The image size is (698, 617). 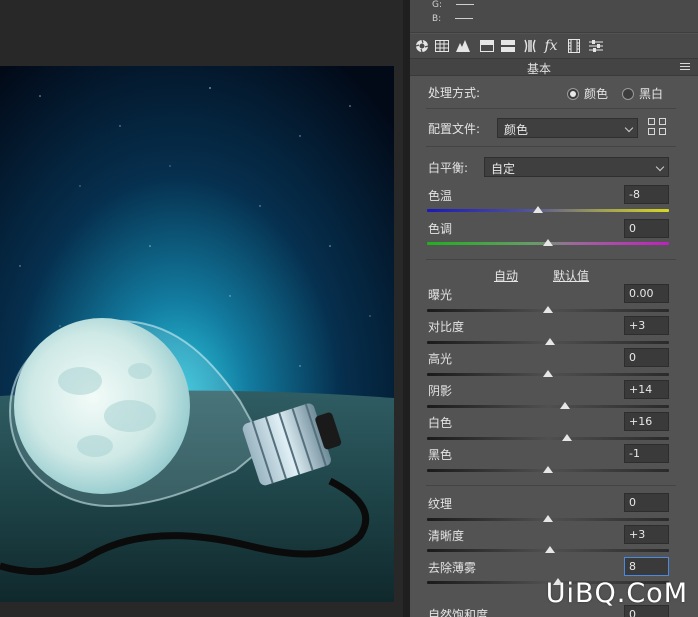 I want to click on slider-label: 阴影, so click(x=440, y=391).